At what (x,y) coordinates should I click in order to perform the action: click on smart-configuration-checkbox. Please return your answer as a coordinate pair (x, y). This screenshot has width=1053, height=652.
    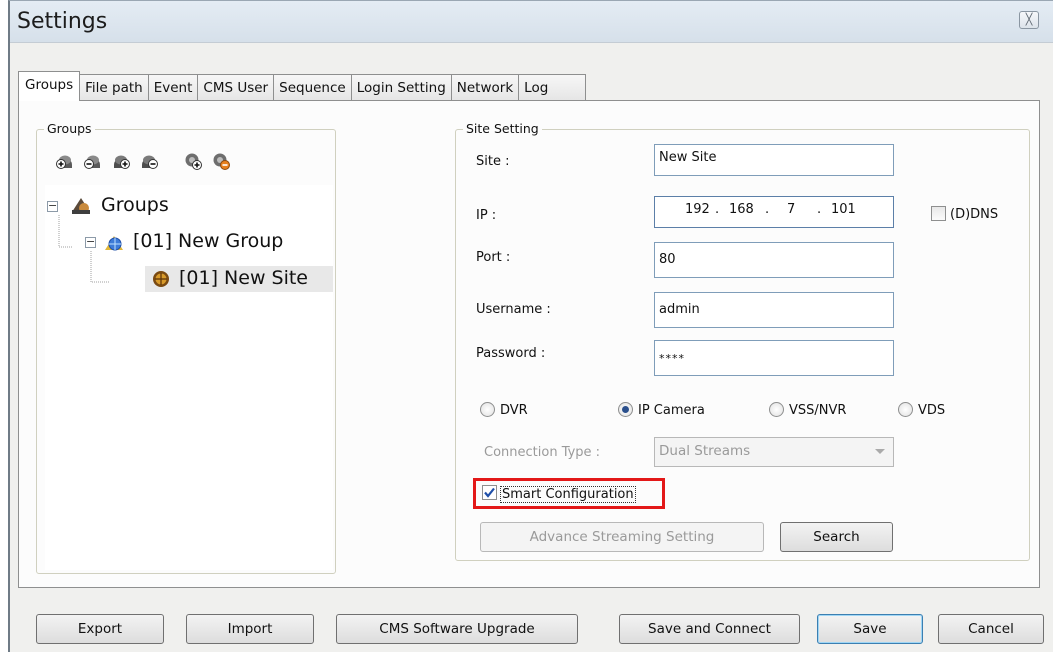
    Looking at the image, I should click on (489, 492).